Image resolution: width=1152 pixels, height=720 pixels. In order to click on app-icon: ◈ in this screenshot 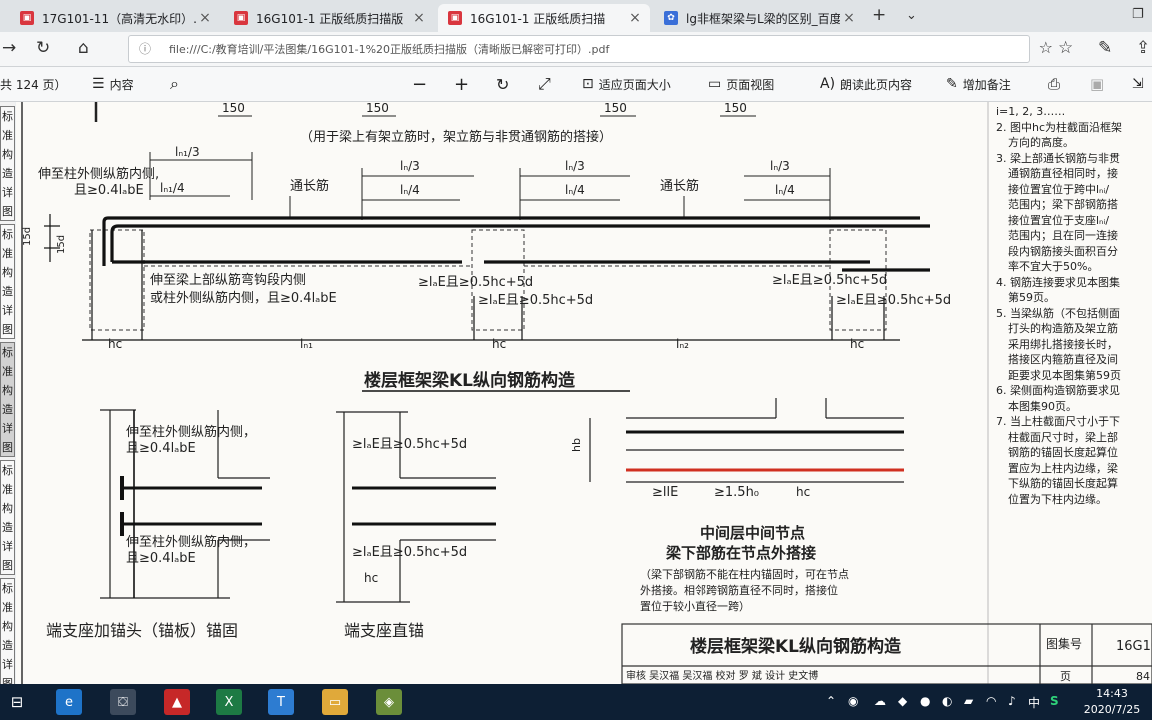, I will do `click(389, 702)`.